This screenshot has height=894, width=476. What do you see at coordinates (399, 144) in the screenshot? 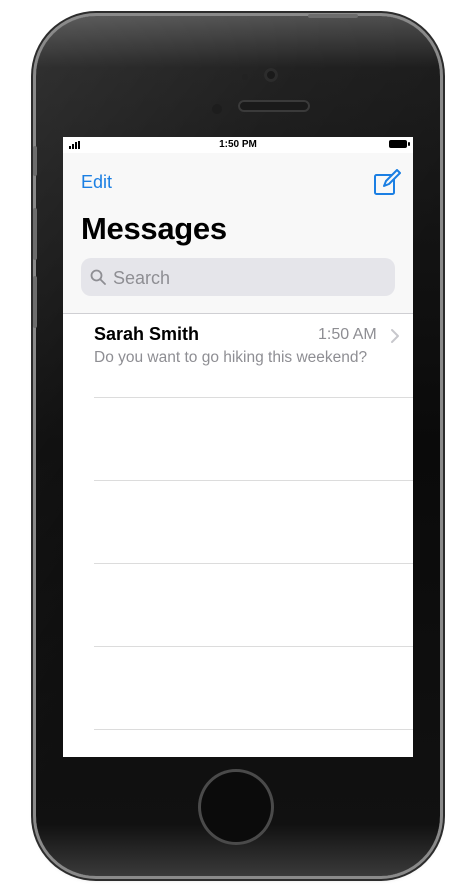
I see `battery-icon` at bounding box center [399, 144].